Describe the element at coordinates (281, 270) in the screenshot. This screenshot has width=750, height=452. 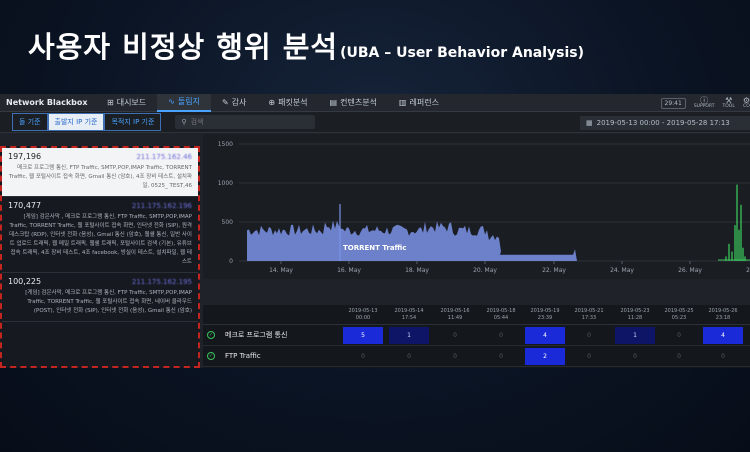
I see `x-tick-label: 14. May` at that location.